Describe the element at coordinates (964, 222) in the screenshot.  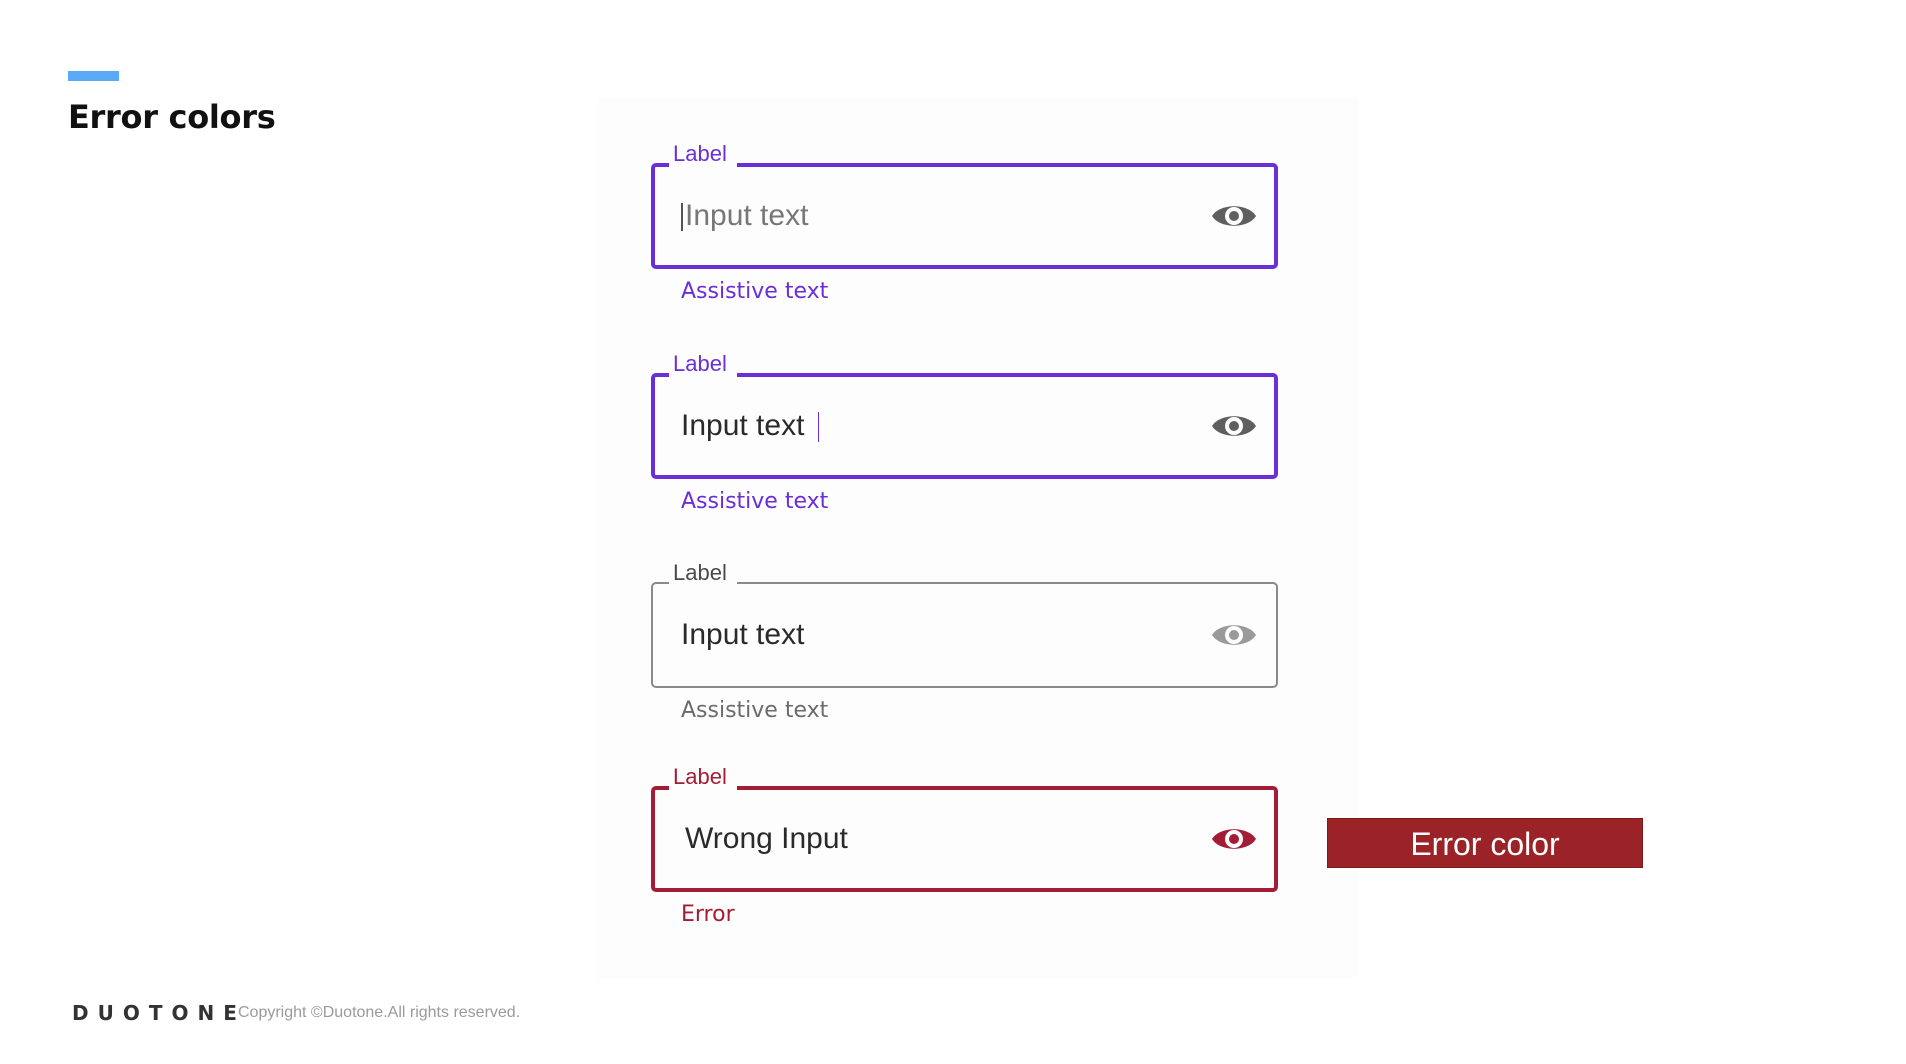
I see `text-field-focused-empty: Label Input text Assistive text` at that location.